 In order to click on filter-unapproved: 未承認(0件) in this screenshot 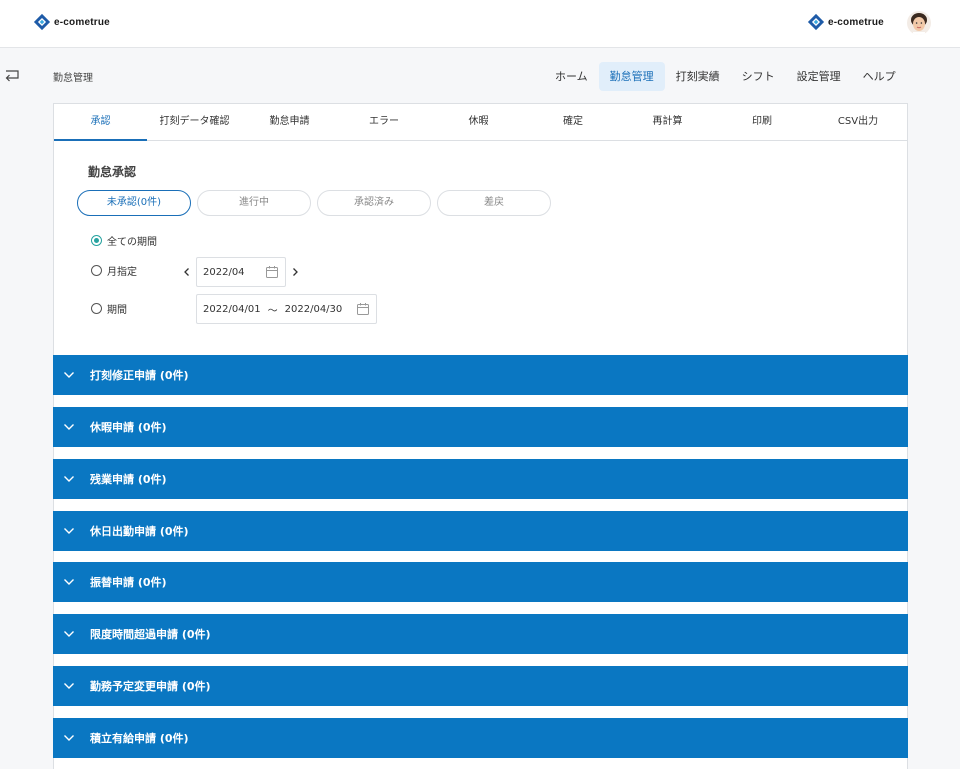, I will do `click(134, 203)`.